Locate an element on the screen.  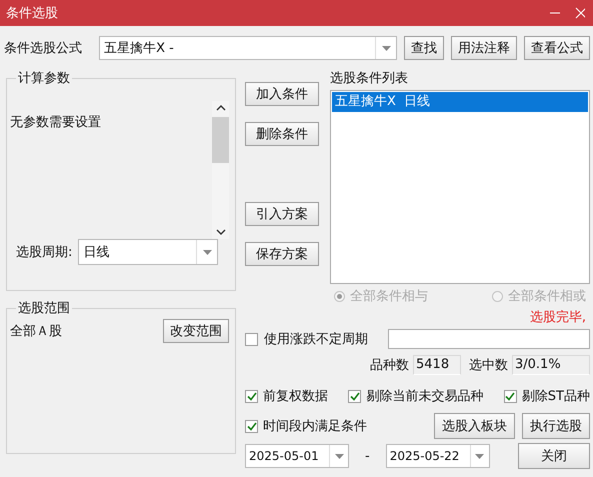
scrollbar is located at coordinates (220, 170).